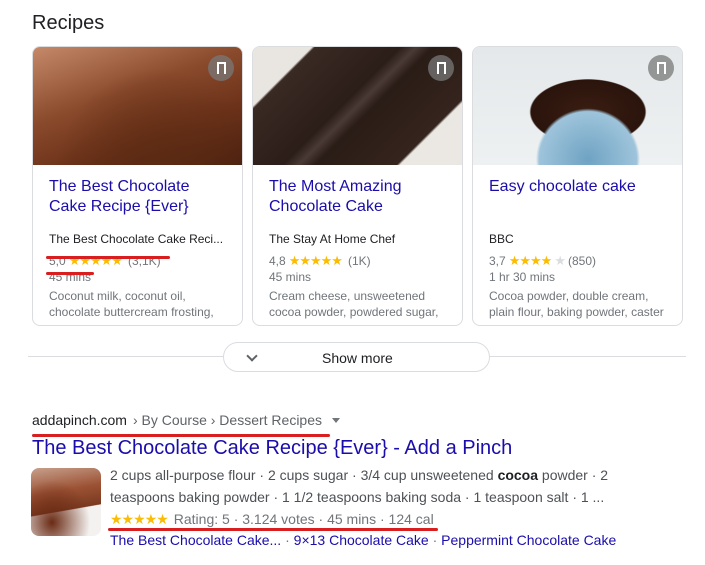 This screenshot has width=705, height=565. I want to click on rating-value: 4,8, so click(277, 261).